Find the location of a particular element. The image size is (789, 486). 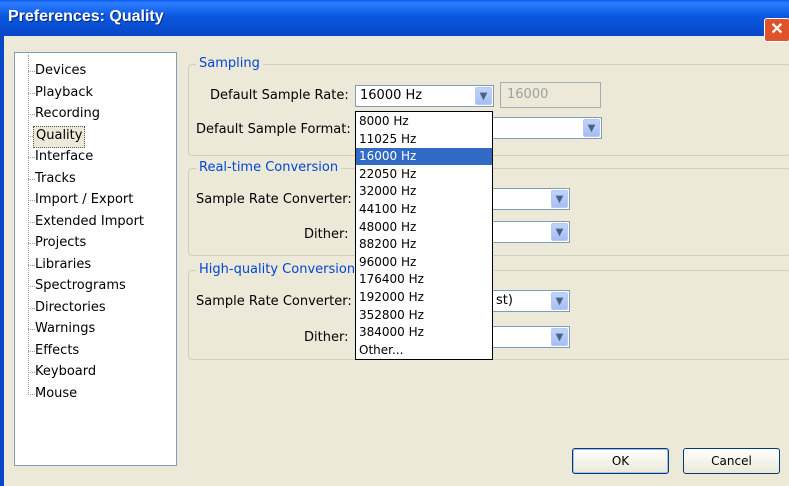

tree-item-warnings: Warnings is located at coordinates (65, 329).